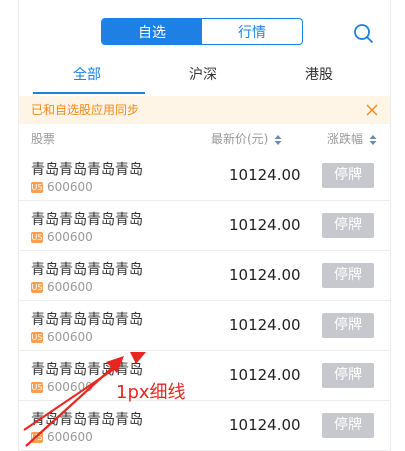 Image resolution: width=405 pixels, height=451 pixels. I want to click on subtab-all: 全部, so click(87, 76).